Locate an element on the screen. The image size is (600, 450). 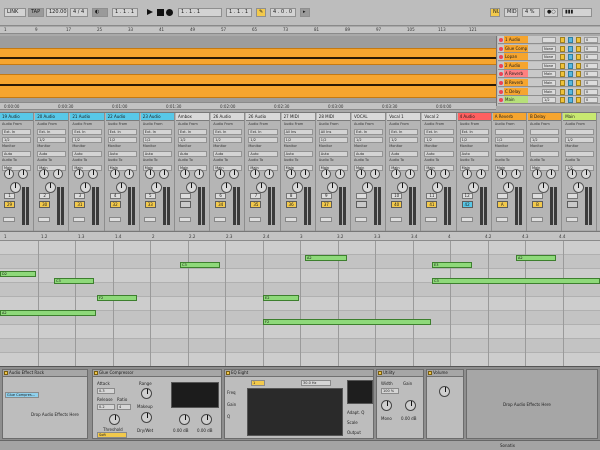
utility-device: Utility Width 100 % Mono Gain 0.00 dB is located at coordinates (400, 404).